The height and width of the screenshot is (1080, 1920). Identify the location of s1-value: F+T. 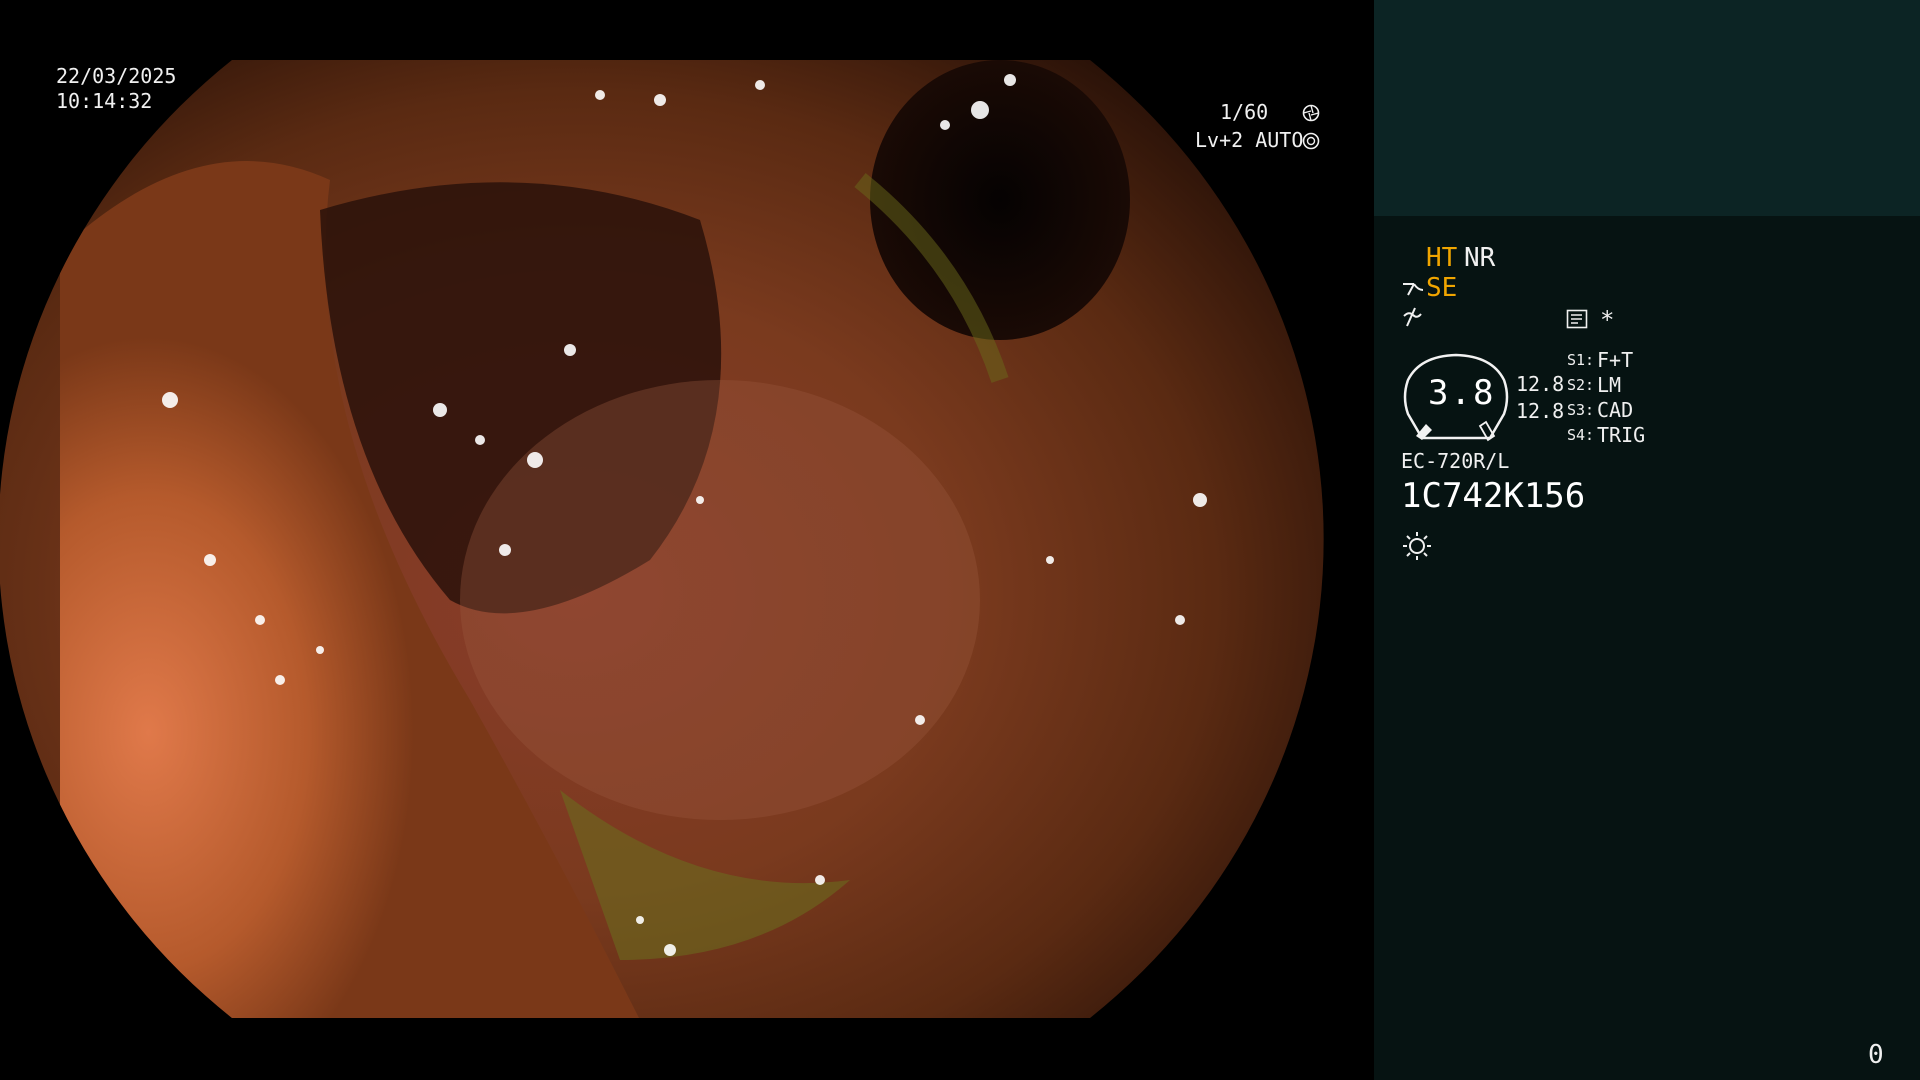
(1615, 360).